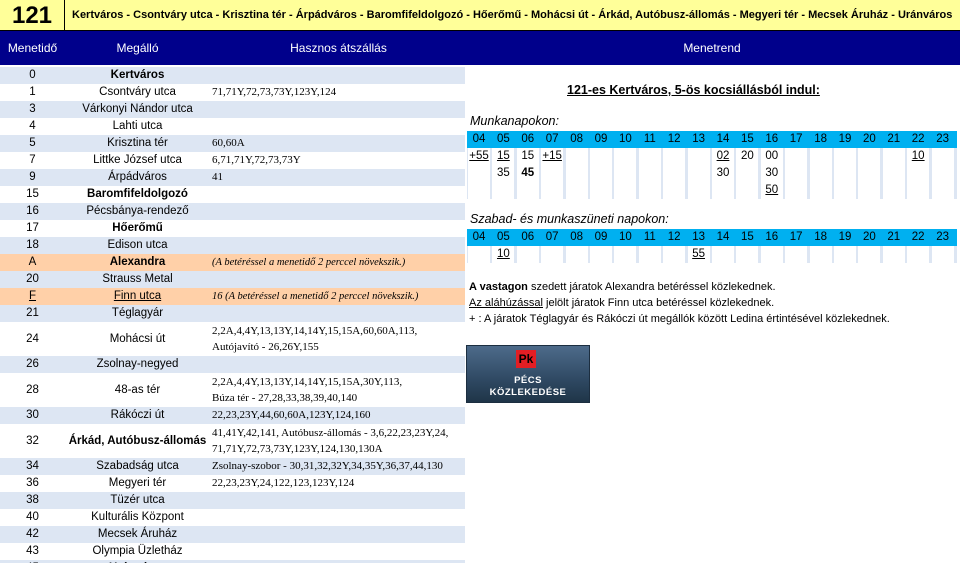 The image size is (960, 563). Describe the element at coordinates (32, 339) in the screenshot. I see `stop-minutes: 24` at that location.